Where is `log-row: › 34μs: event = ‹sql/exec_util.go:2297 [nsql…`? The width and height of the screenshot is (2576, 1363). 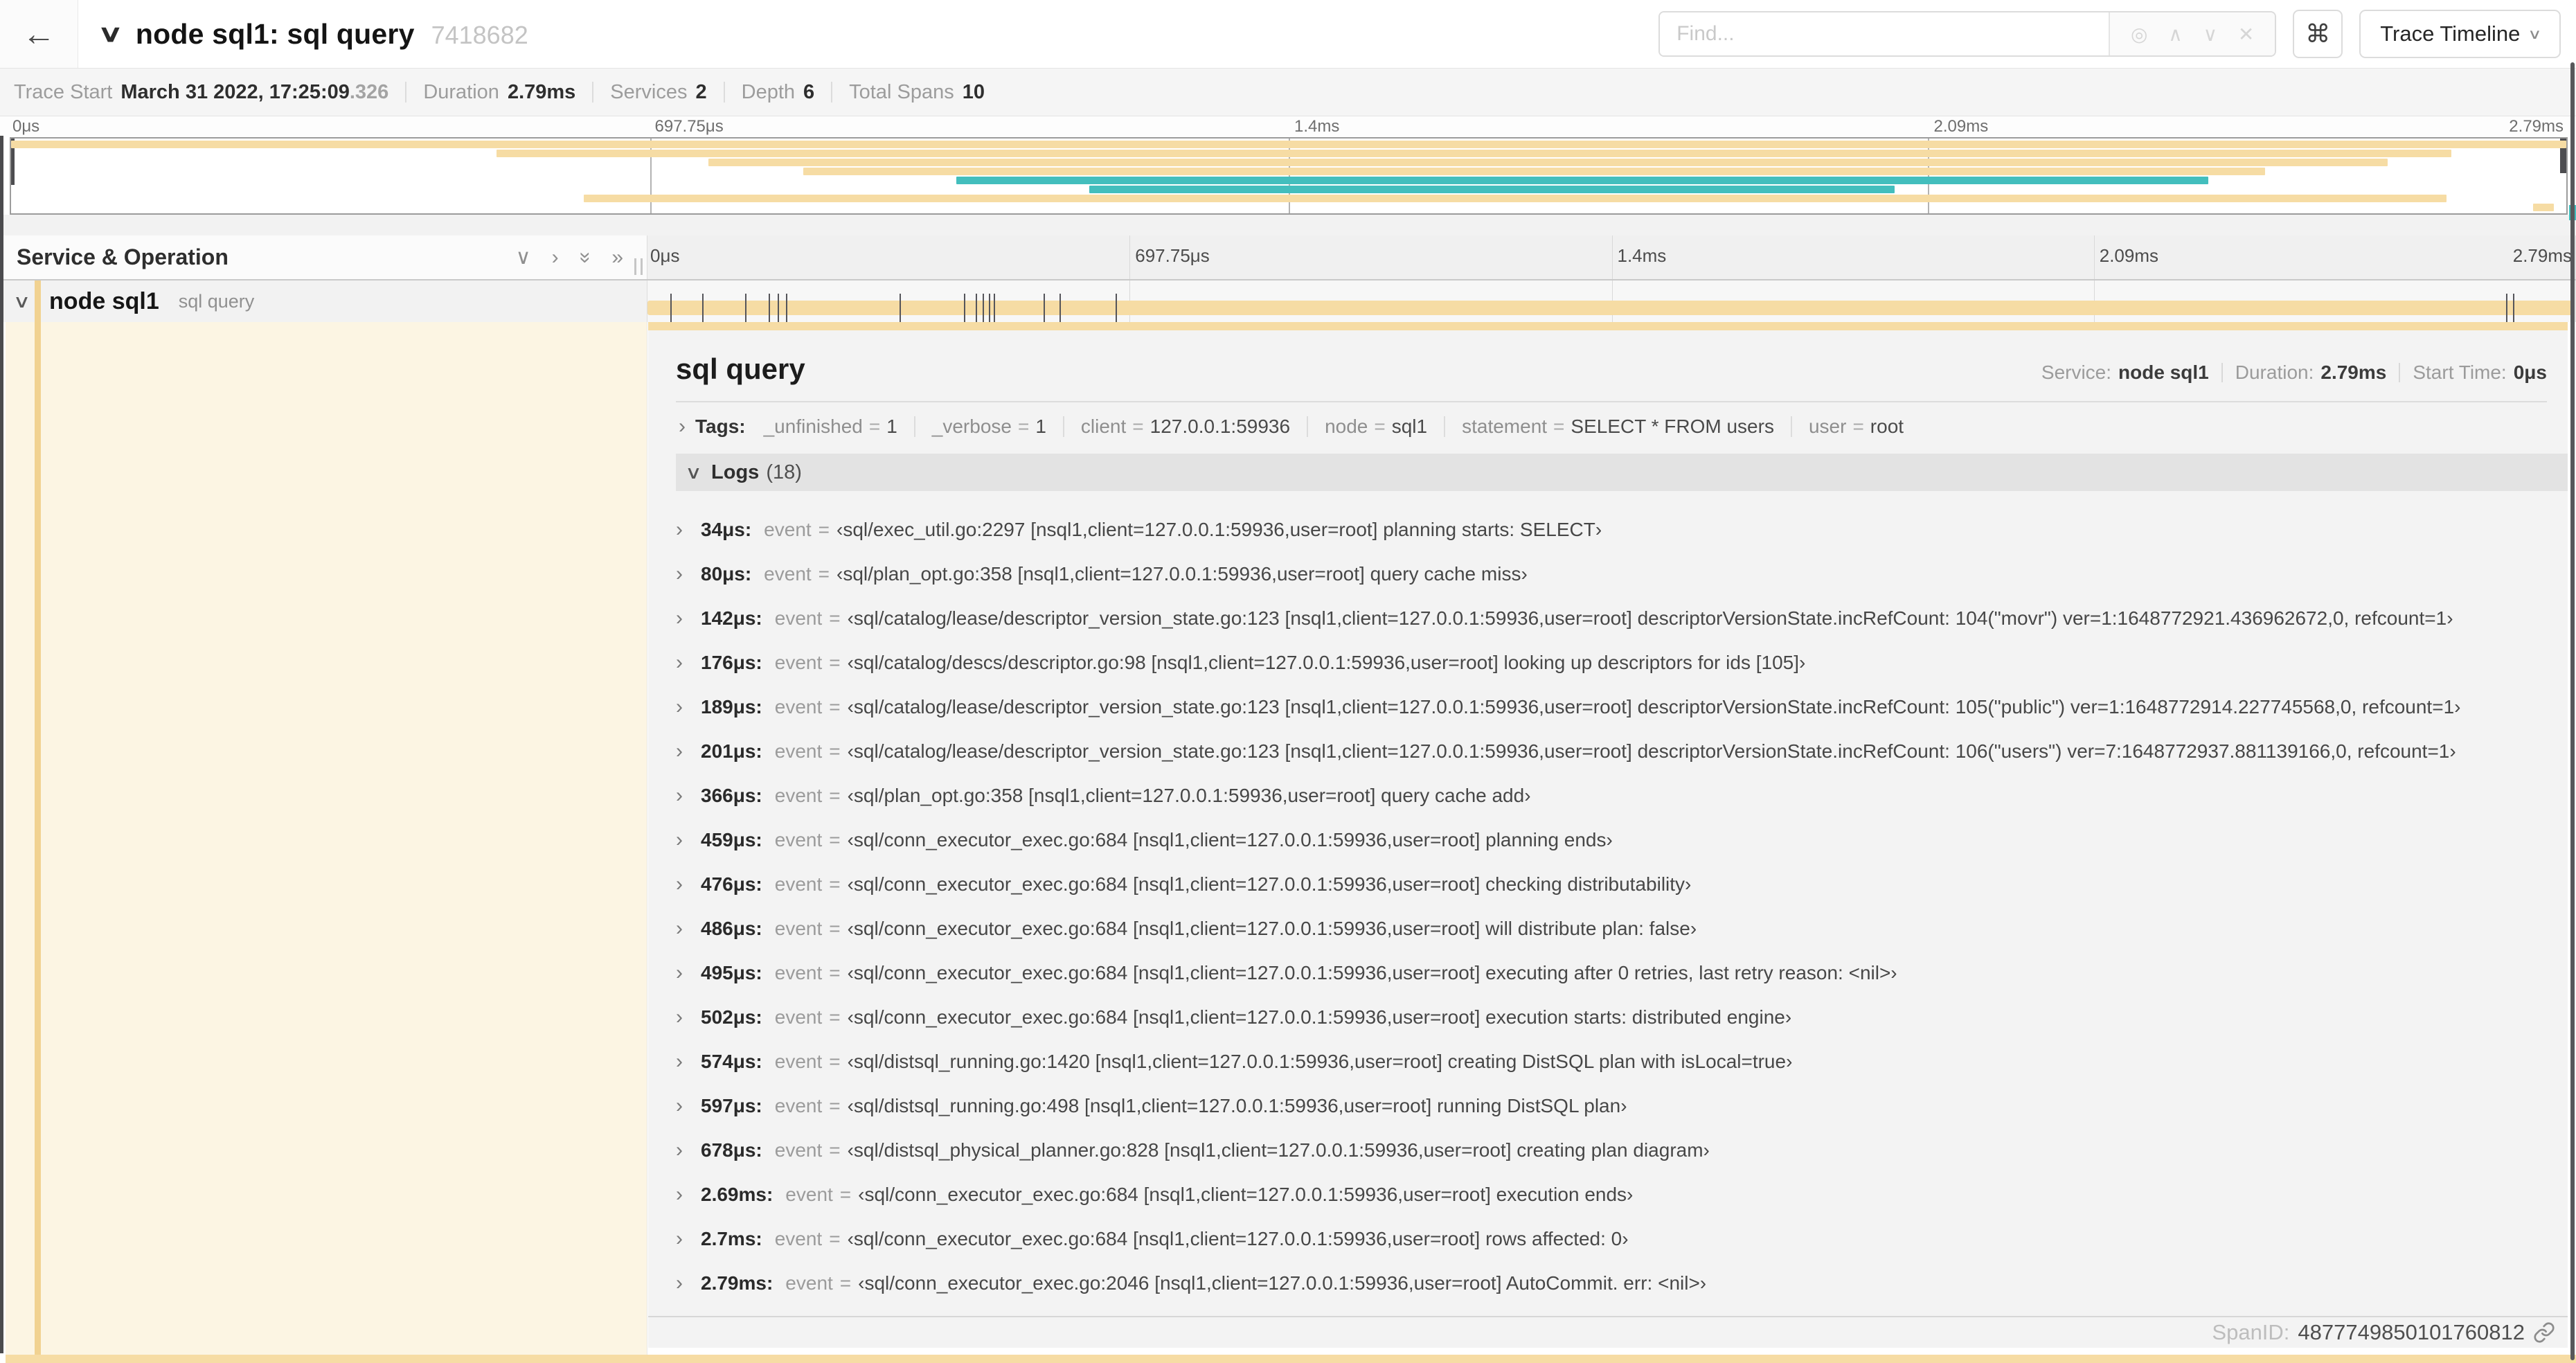
log-row: › 34μs: event = ‹sql/exec_util.go:2297 [nsql… is located at coordinates (1622, 530).